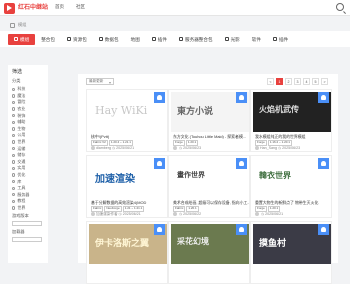  I want to click on filter-option: 装饰, so click(28, 115).